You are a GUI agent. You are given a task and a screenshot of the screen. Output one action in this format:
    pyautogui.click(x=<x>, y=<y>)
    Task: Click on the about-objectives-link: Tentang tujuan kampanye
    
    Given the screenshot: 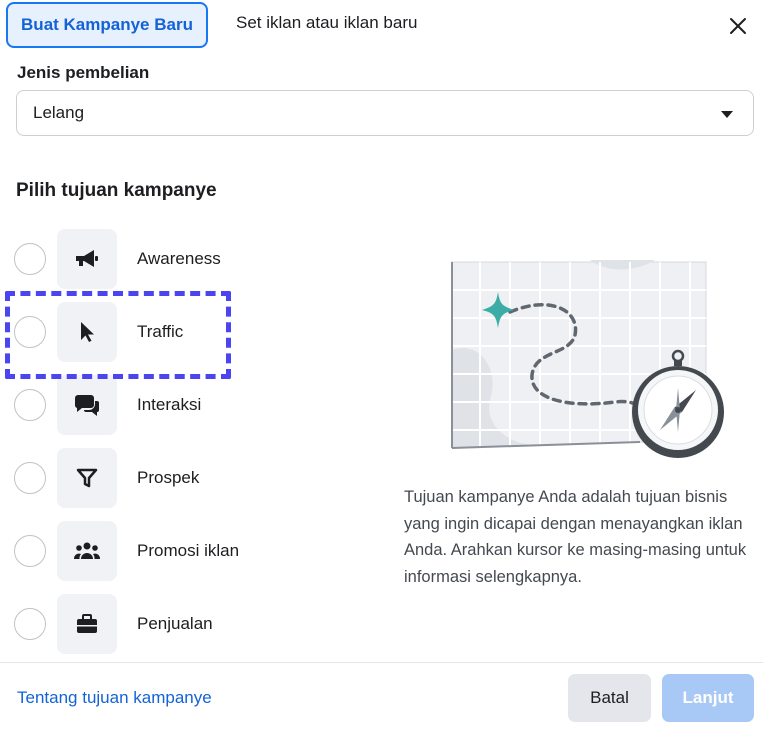 What is the action you would take?
    pyautogui.click(x=114, y=698)
    